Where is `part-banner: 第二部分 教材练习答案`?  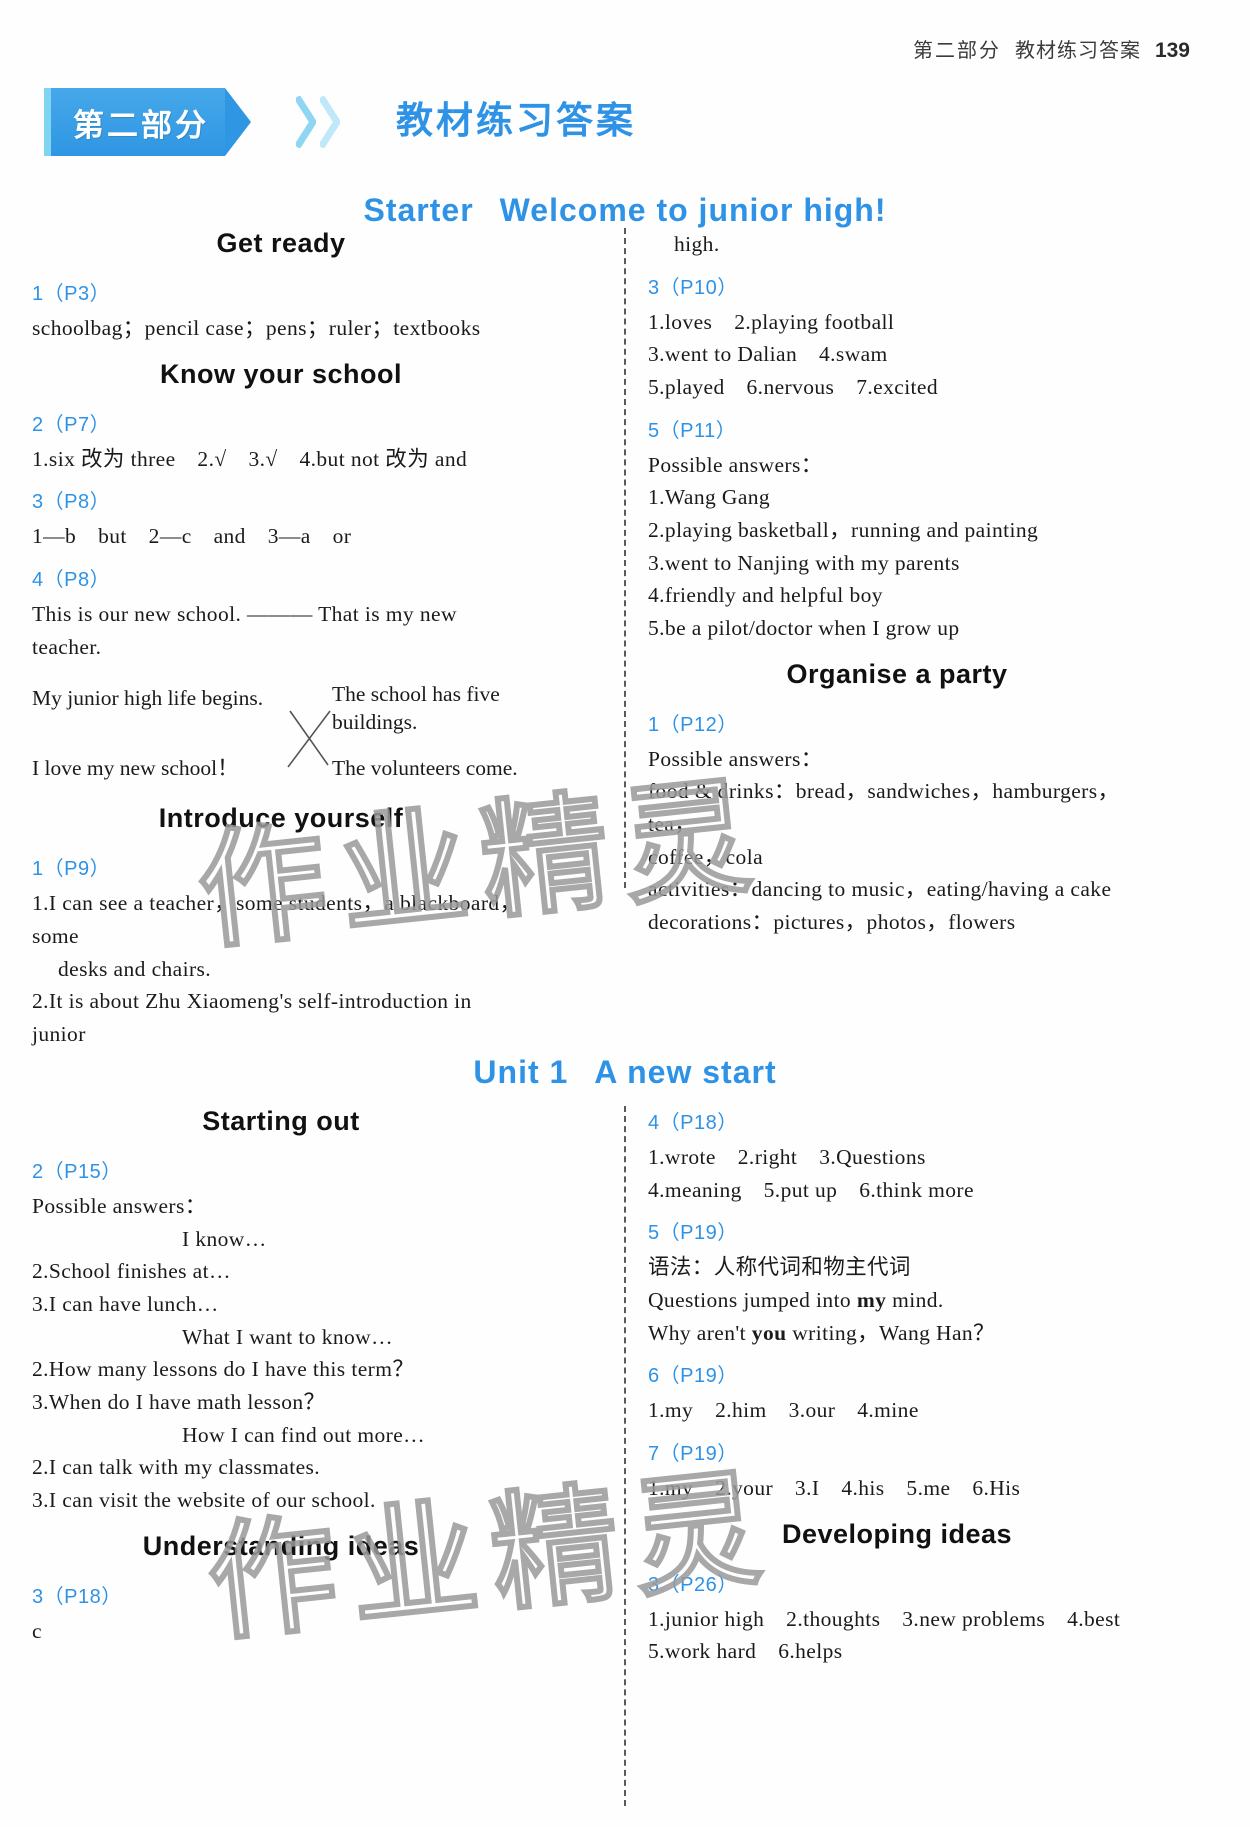
part-banner: 第二部分 教材练习答案 is located at coordinates (624, 123).